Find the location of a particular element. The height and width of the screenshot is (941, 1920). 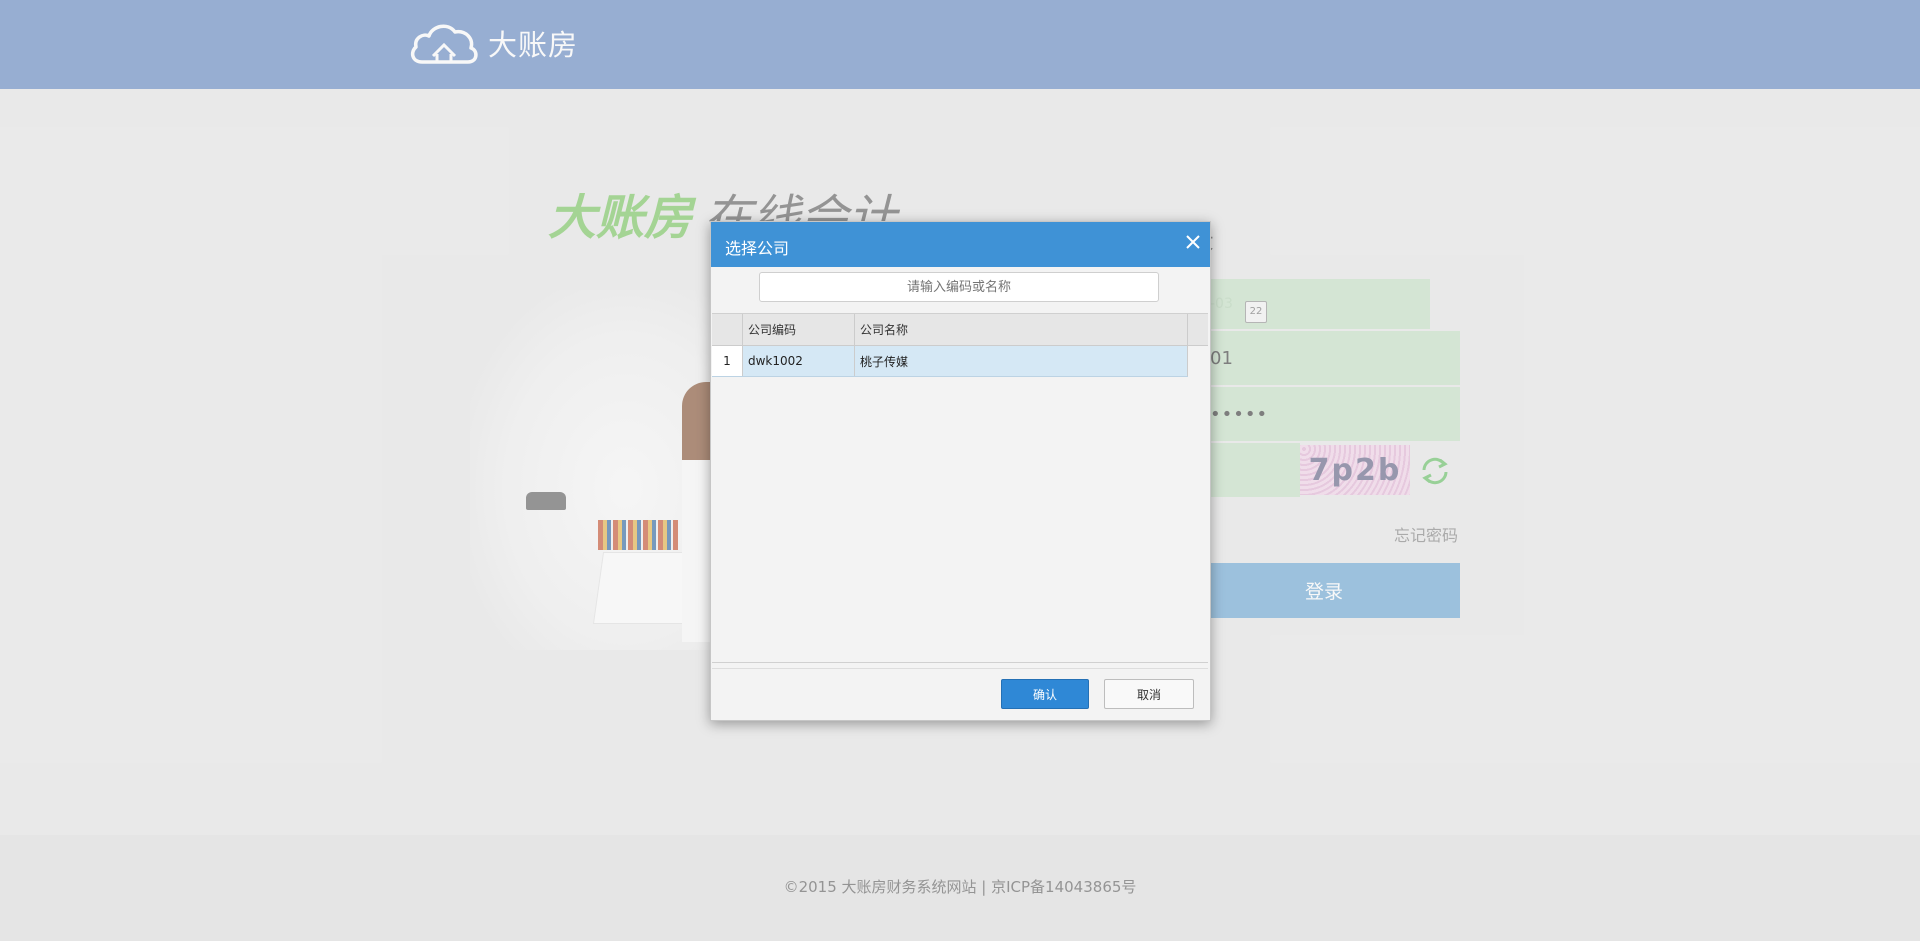

dialog-header: 选择公司 is located at coordinates (960, 244).